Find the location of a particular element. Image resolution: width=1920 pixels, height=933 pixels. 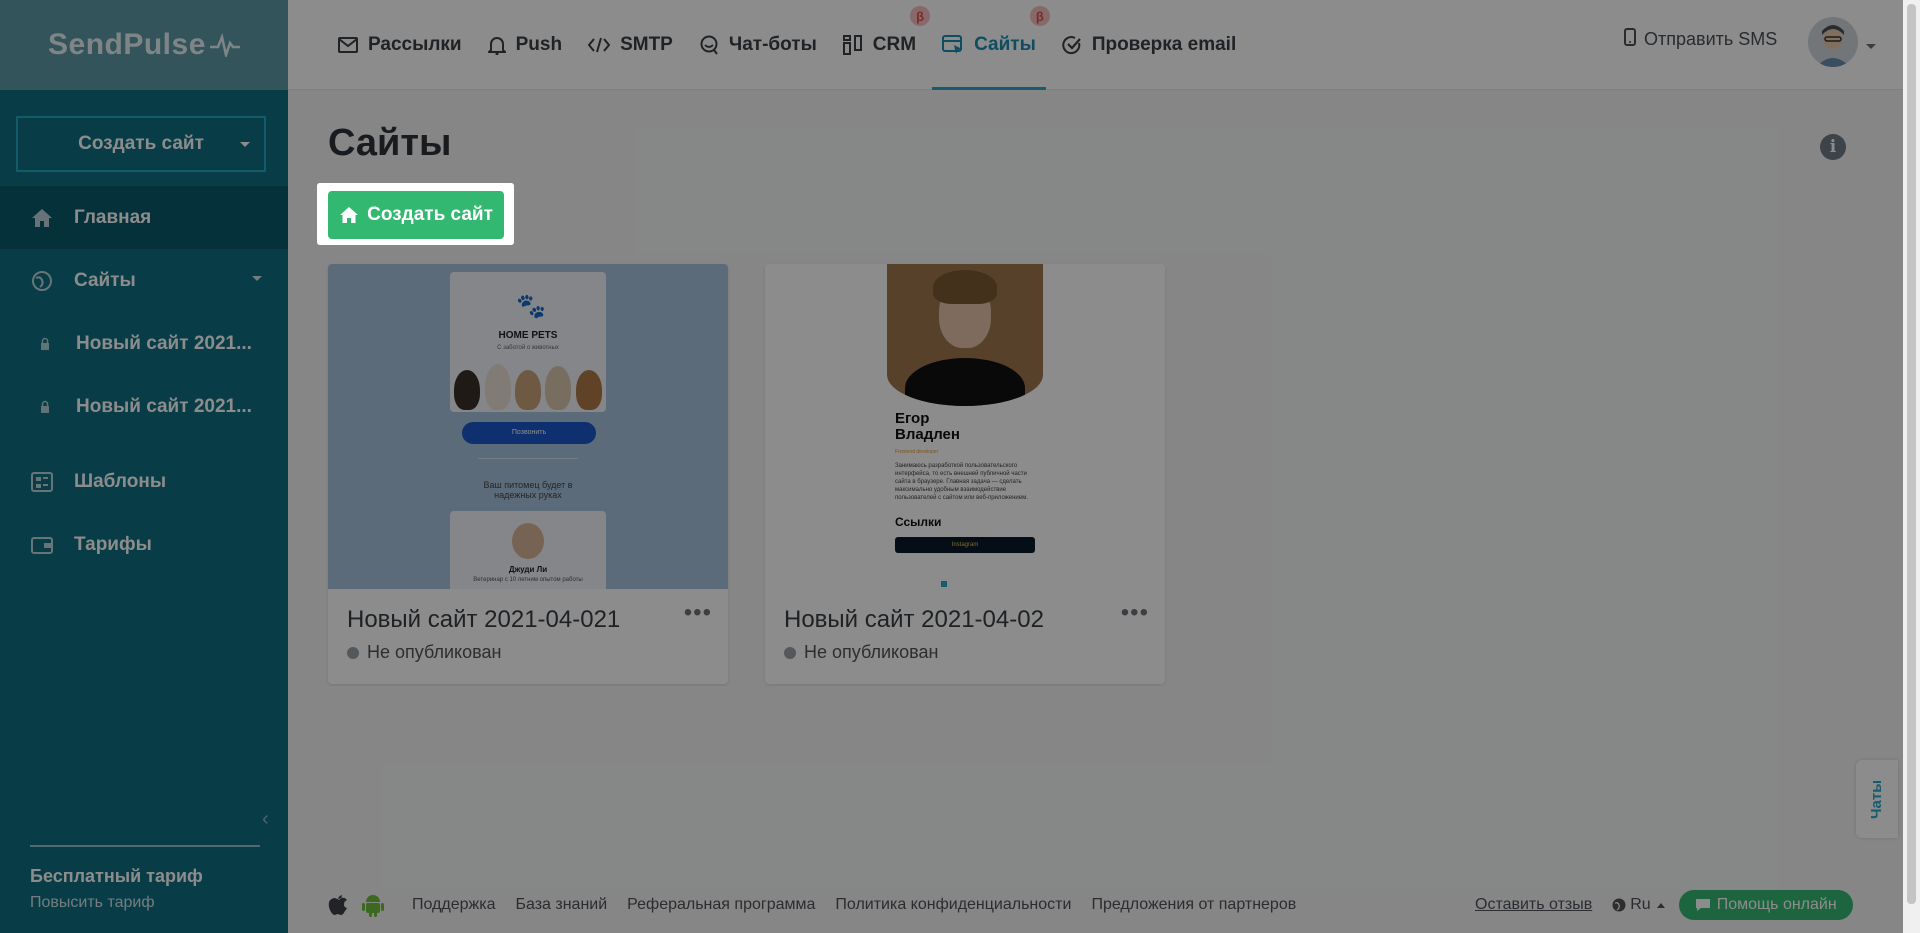

footer-right: Оставить отзыв Ru Помощь онлайн is located at coordinates (1664, 905).